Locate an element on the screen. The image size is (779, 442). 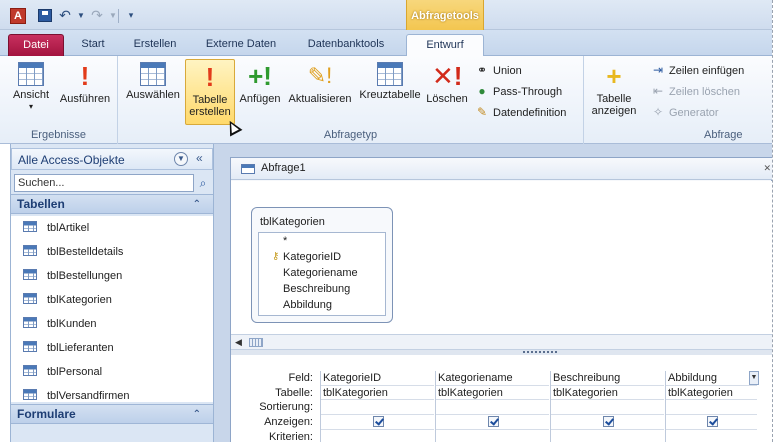
tab-start: Start is located at coordinates (93, 45).